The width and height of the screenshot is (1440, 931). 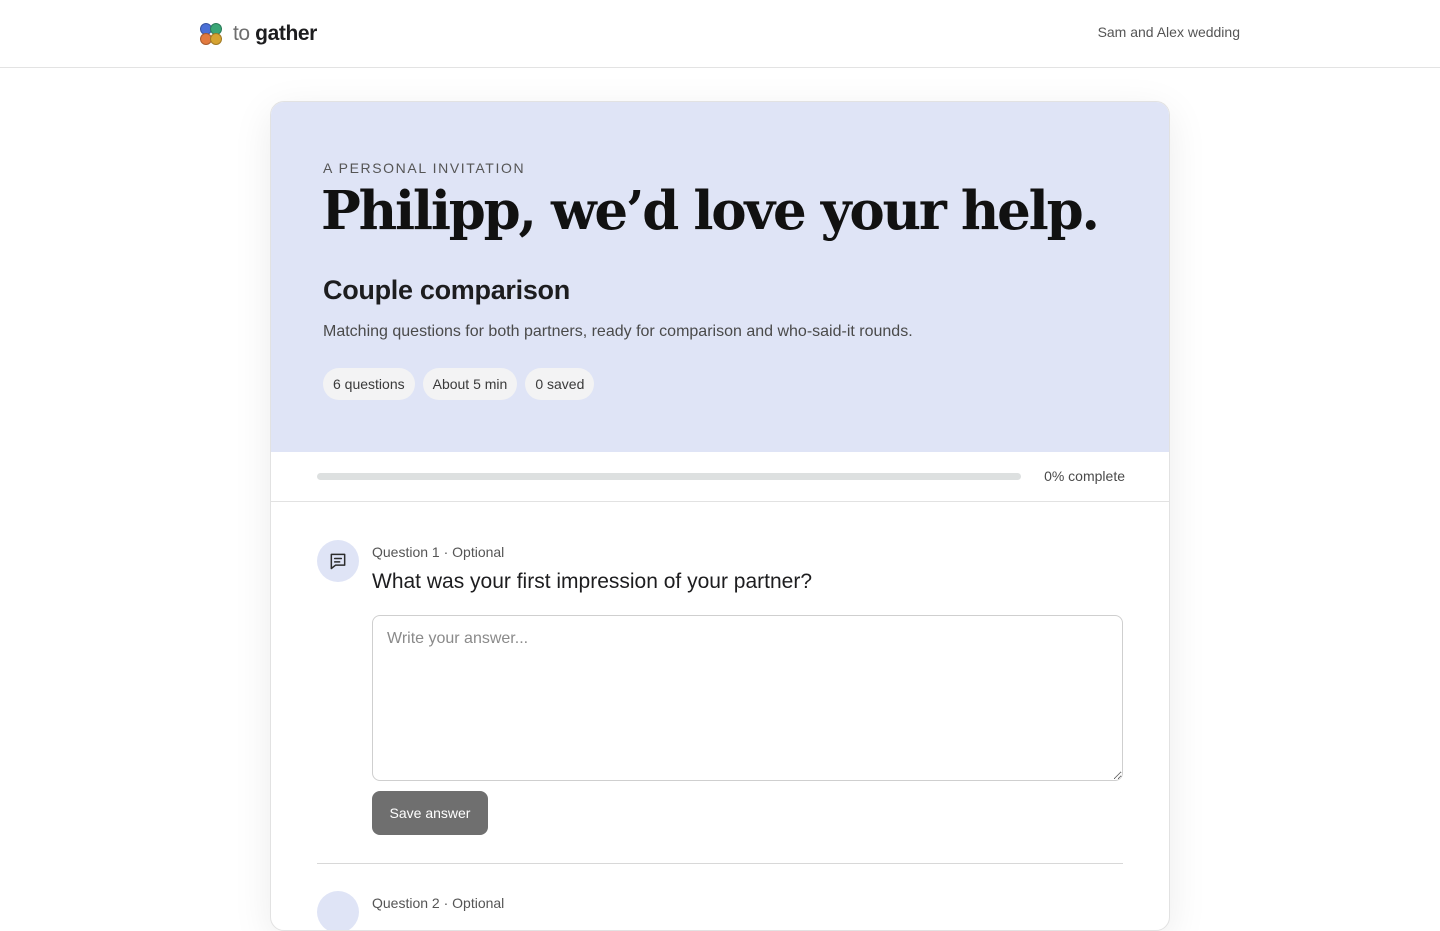 I want to click on hero-eyebrow: A PERSONAL INVITATION, so click(x=424, y=168).